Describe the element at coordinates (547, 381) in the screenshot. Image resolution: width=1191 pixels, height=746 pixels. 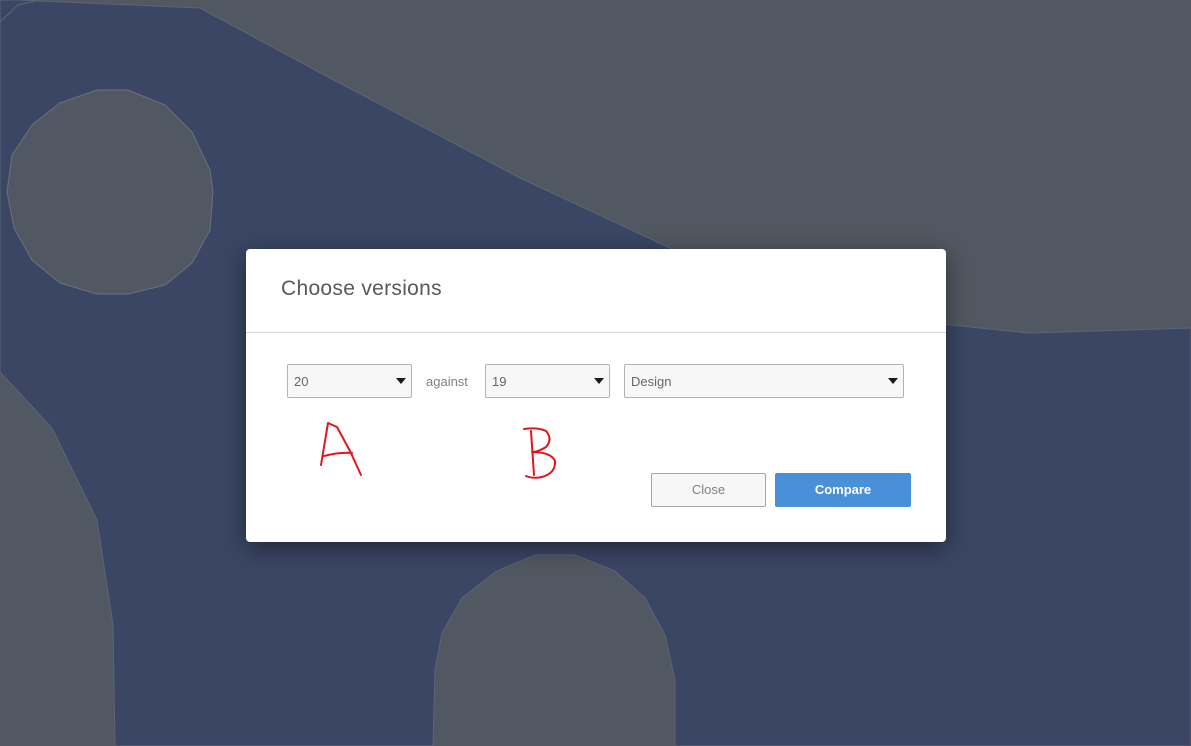
I see `version-b-dropdown: 19` at that location.